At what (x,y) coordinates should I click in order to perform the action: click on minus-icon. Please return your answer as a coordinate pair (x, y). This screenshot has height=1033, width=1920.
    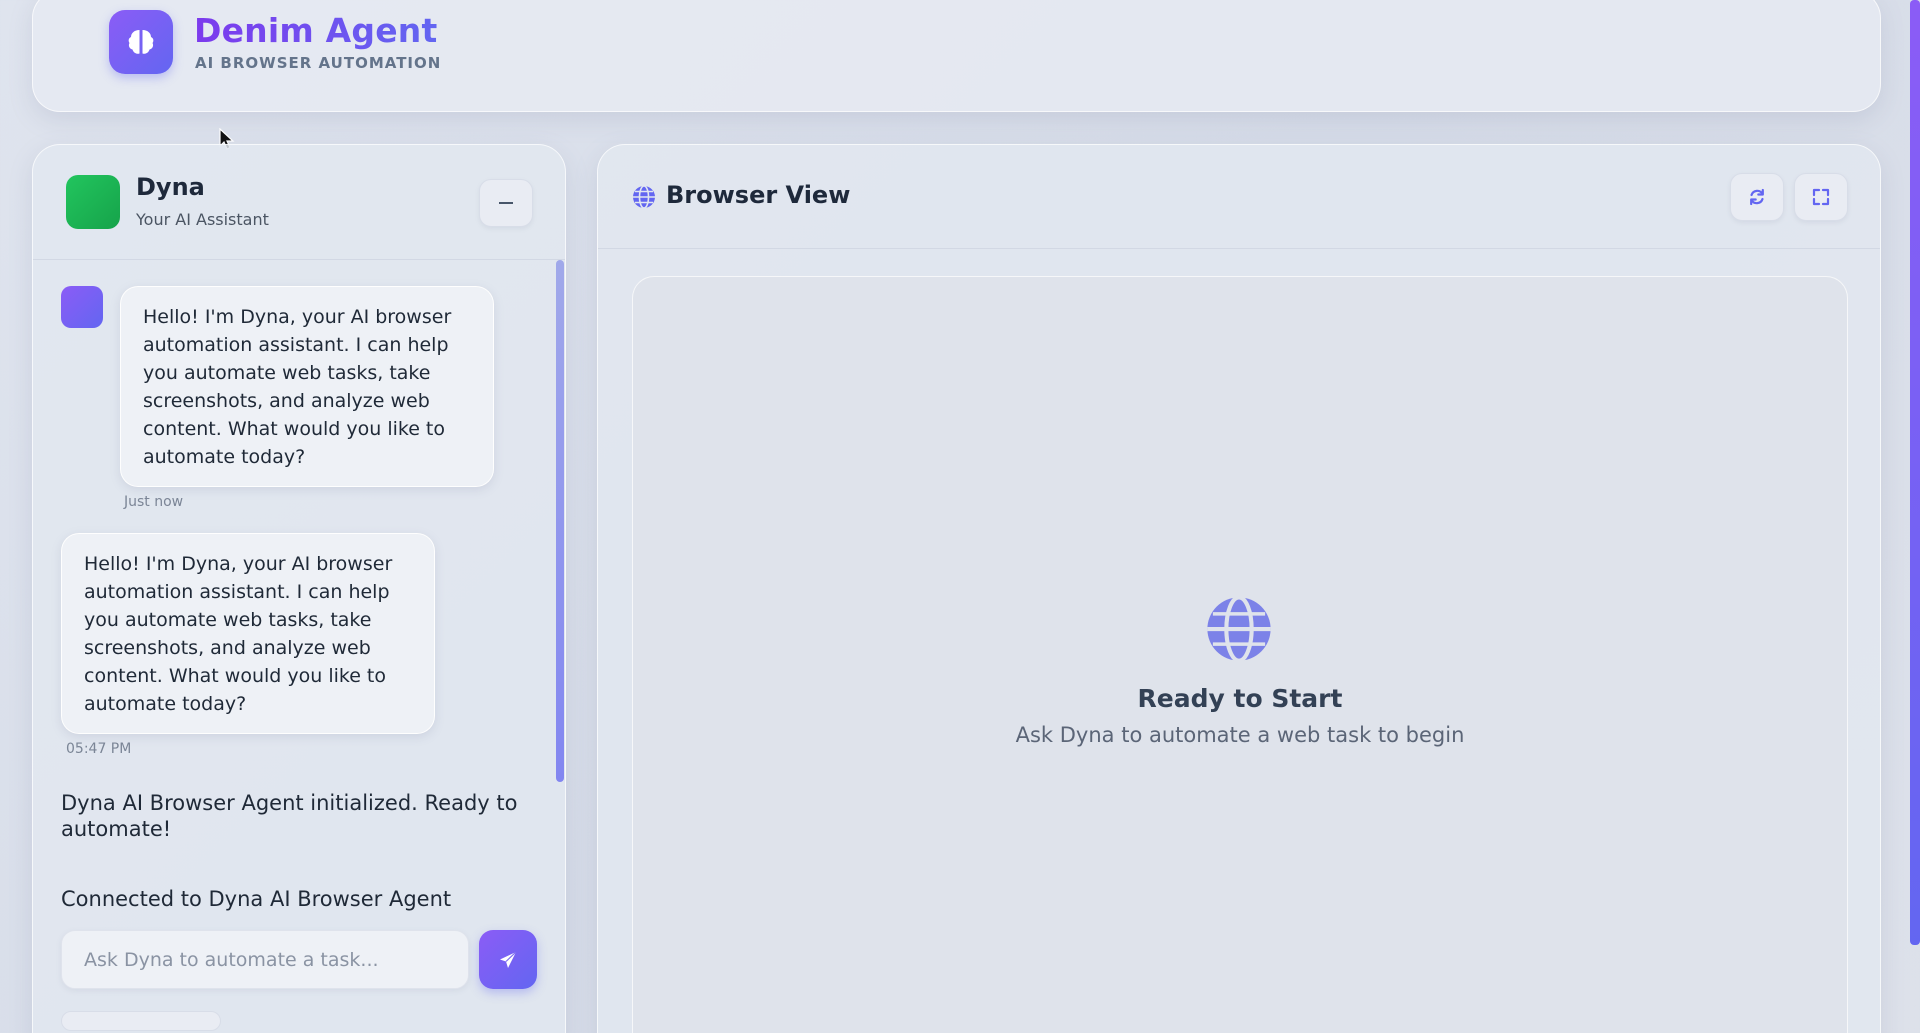
    Looking at the image, I should click on (506, 203).